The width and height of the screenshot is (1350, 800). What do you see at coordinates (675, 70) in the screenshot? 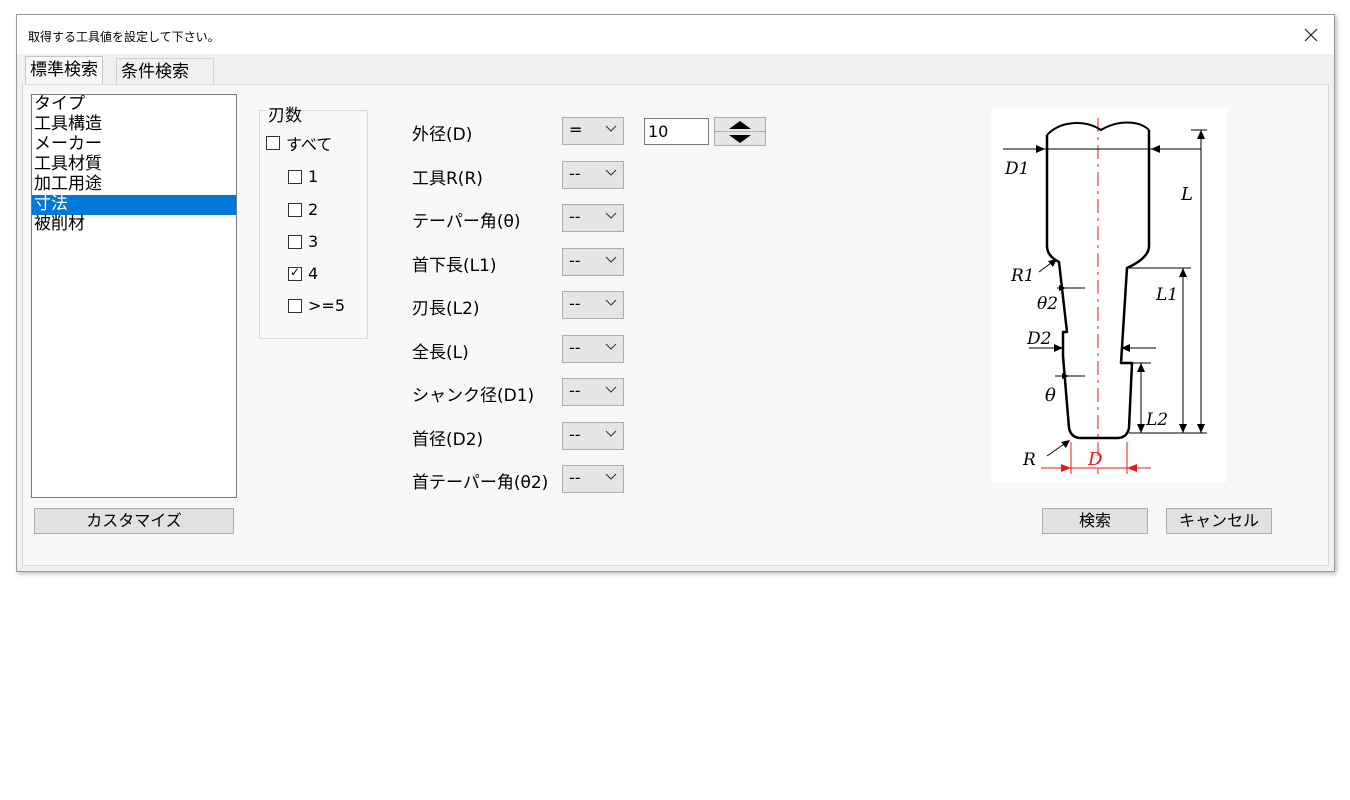
I see `tab-strip: 標準検索 条件検索` at bounding box center [675, 70].